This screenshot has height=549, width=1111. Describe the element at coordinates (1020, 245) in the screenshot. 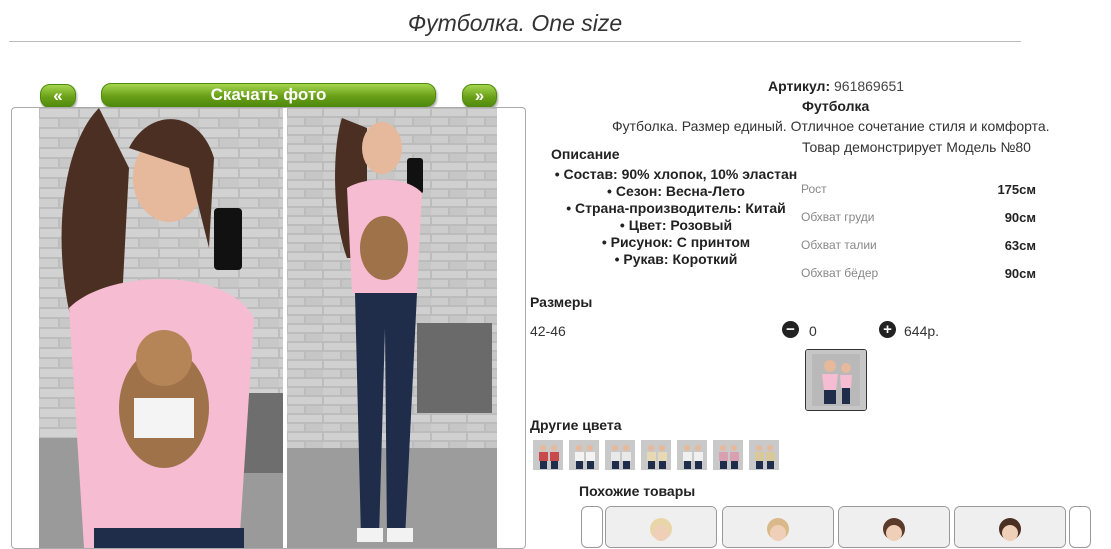

I see `measurement-value-waist: 63см` at that location.